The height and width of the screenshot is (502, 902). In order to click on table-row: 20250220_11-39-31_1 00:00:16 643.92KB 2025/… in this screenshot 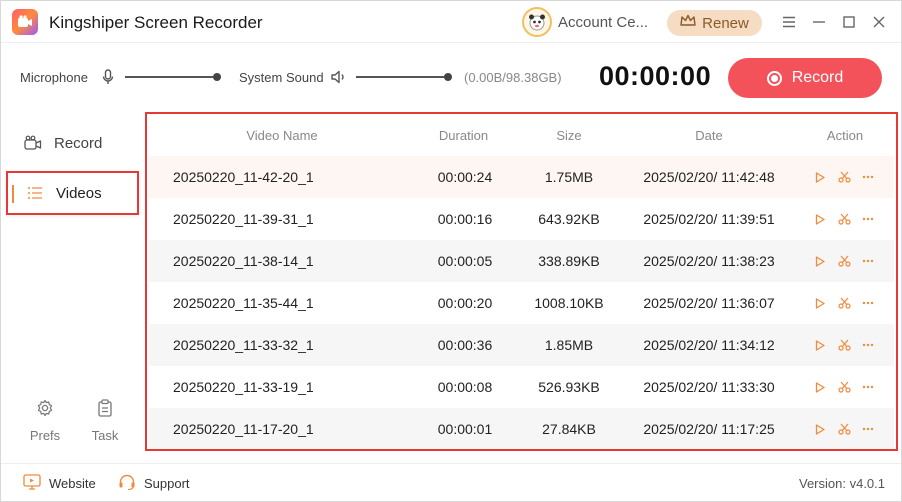, I will do `click(521, 219)`.